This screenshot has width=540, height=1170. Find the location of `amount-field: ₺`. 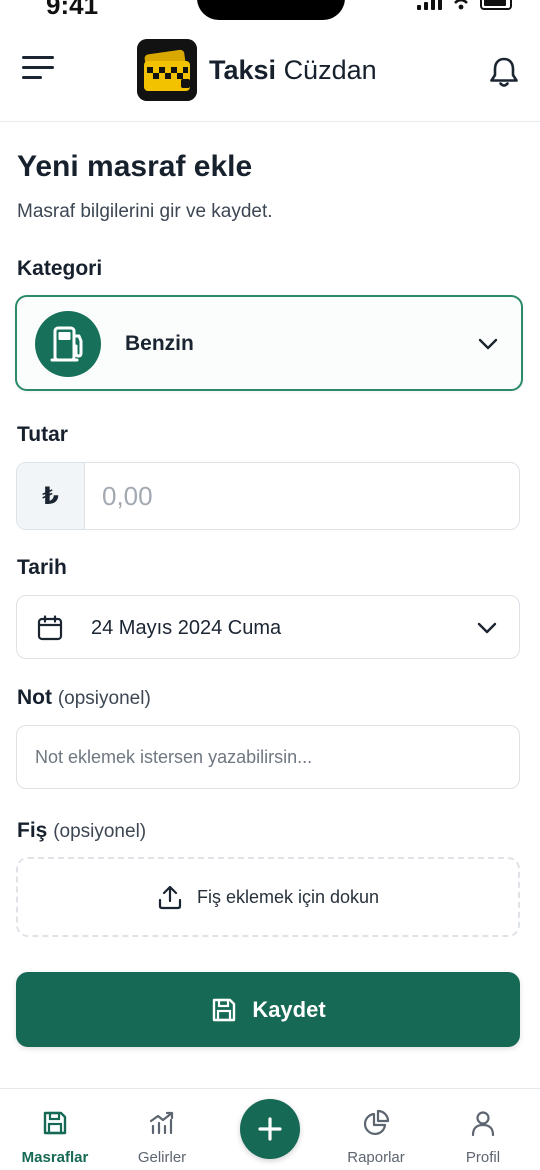

amount-field: ₺ is located at coordinates (268, 496).